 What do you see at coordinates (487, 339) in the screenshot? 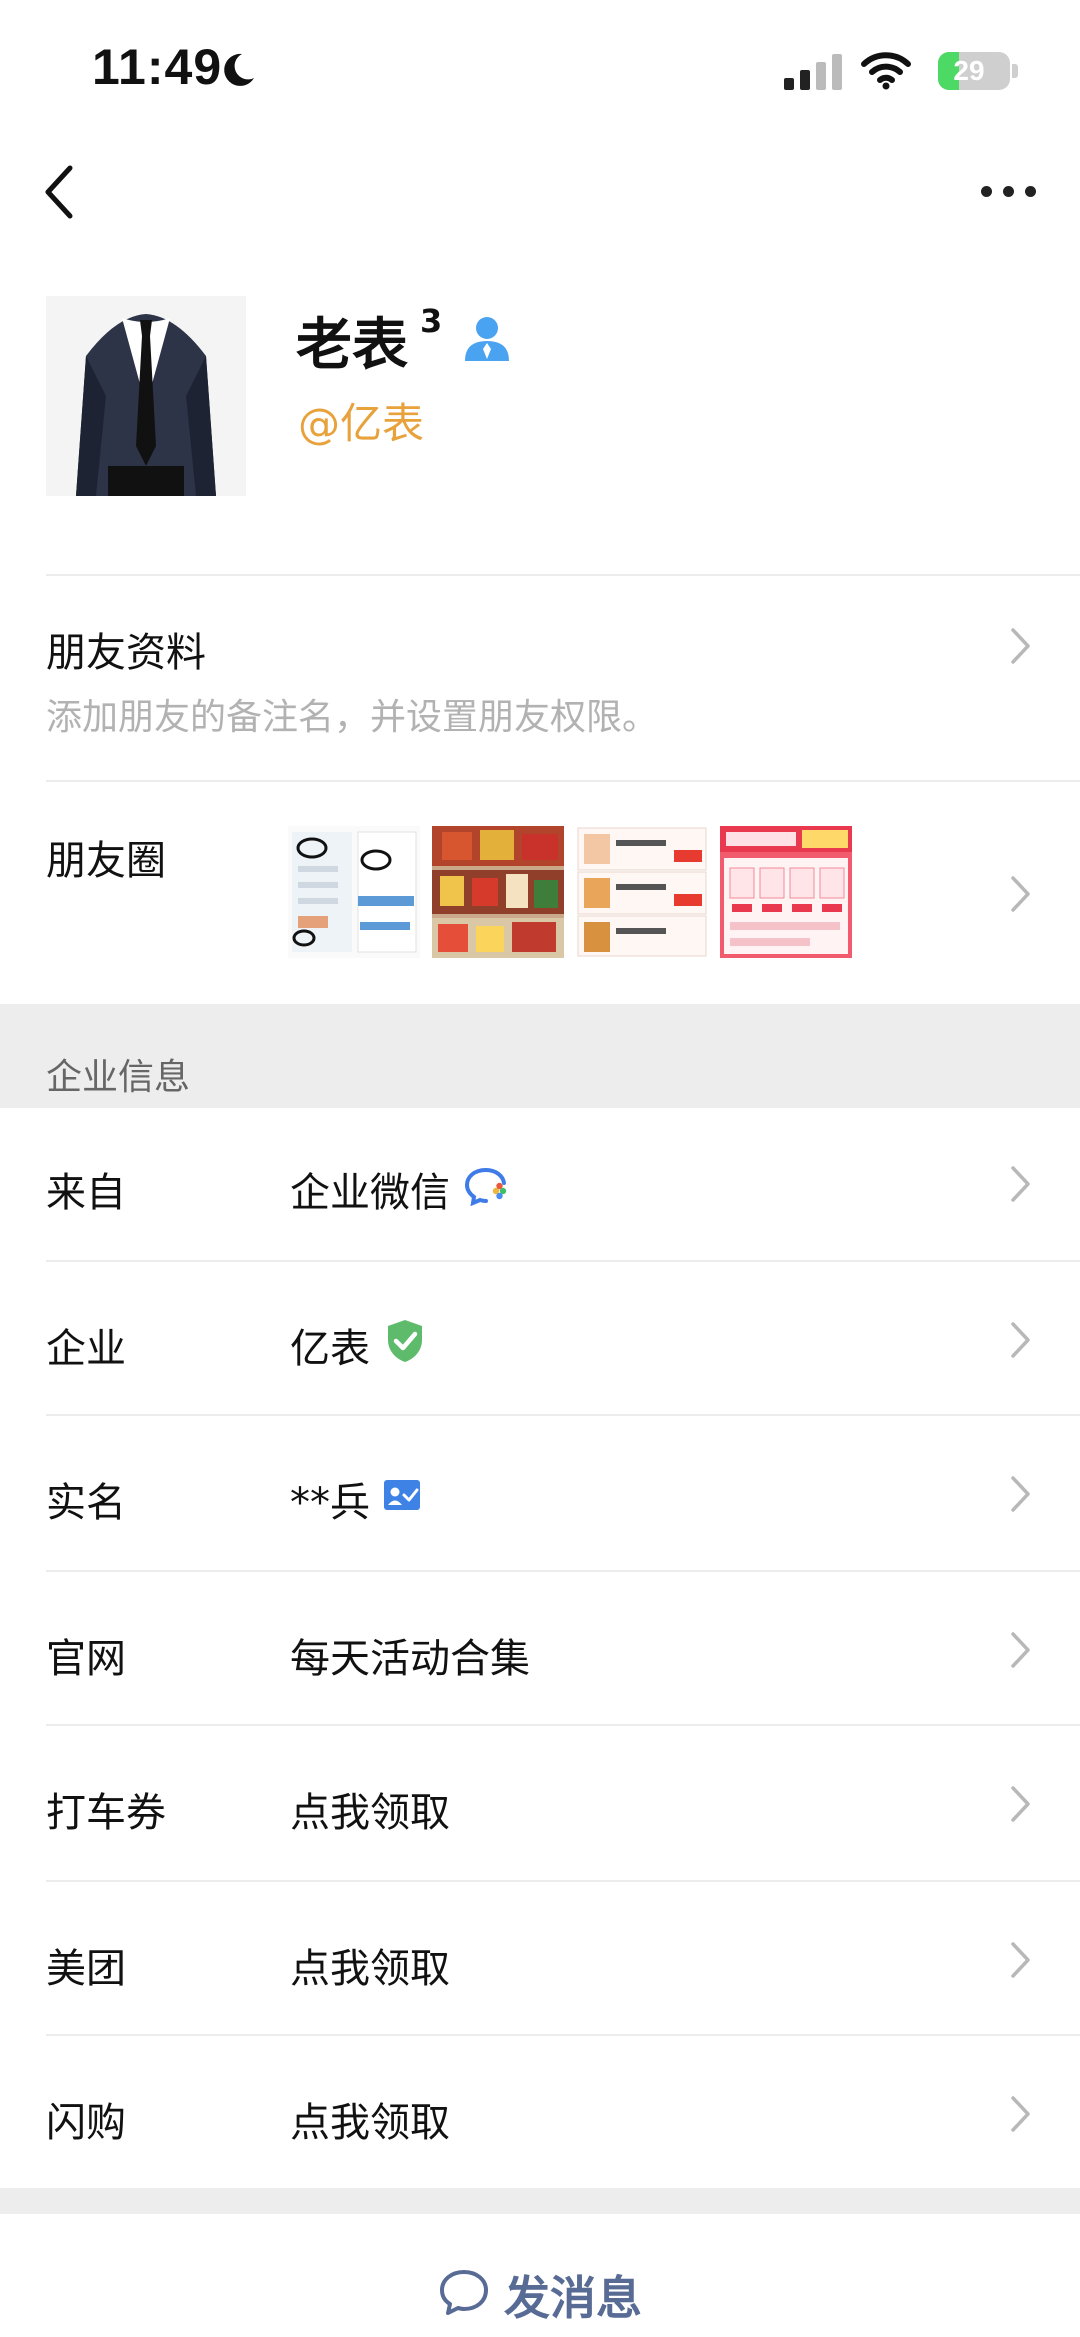
I see `person-icon` at bounding box center [487, 339].